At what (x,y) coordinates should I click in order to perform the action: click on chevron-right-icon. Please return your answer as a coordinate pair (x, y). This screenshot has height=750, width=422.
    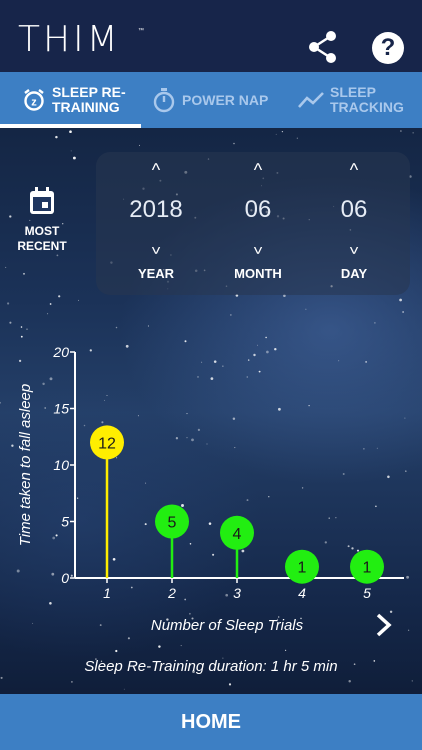
    Looking at the image, I should click on (384, 625).